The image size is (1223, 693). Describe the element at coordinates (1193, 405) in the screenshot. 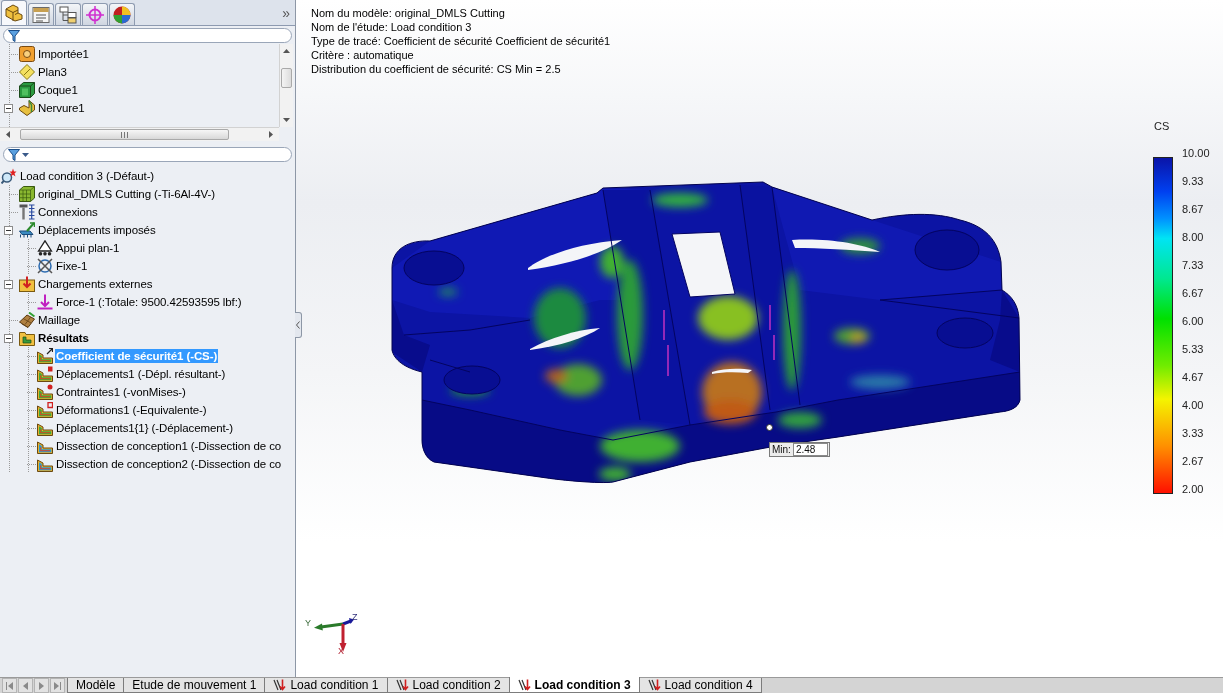

I see `scale-label: 4.00` at that location.